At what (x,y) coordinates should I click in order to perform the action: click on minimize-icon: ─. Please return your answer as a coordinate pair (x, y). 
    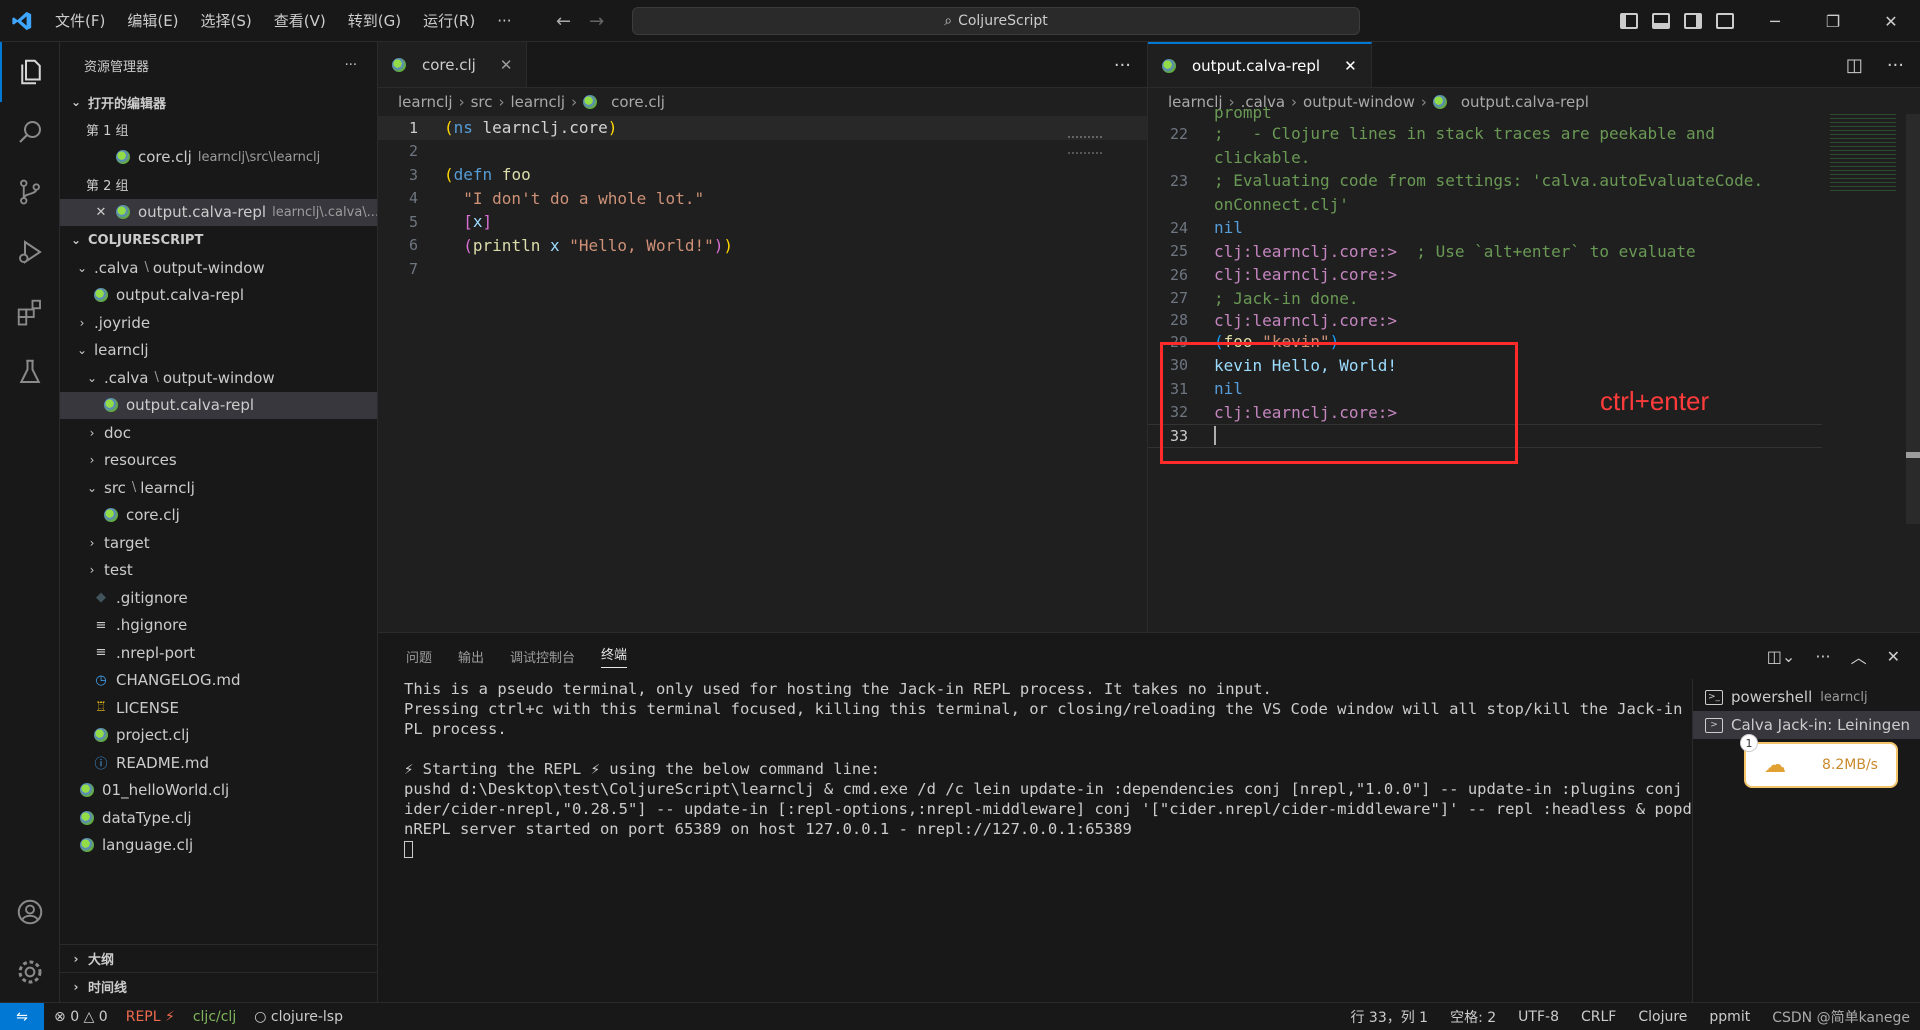
    Looking at the image, I should click on (1775, 21).